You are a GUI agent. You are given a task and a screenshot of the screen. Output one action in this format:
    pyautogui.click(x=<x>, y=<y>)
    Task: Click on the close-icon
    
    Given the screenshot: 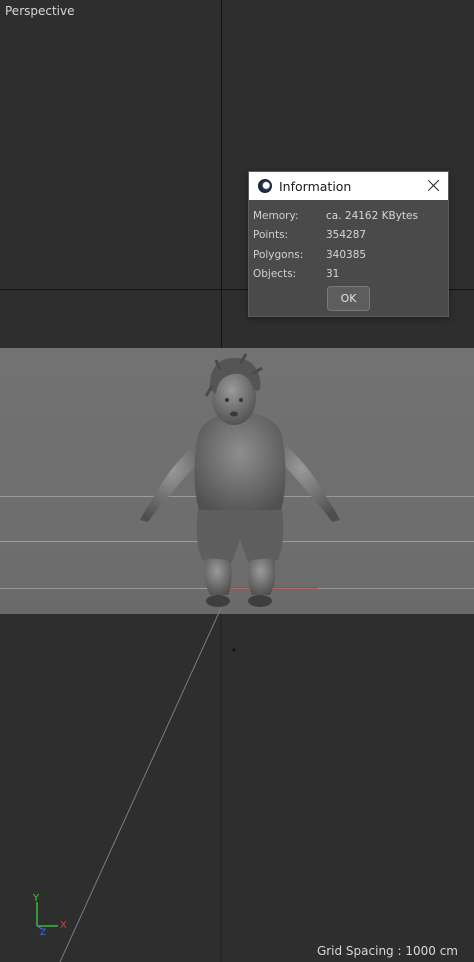 What is the action you would take?
    pyautogui.click(x=433, y=185)
    